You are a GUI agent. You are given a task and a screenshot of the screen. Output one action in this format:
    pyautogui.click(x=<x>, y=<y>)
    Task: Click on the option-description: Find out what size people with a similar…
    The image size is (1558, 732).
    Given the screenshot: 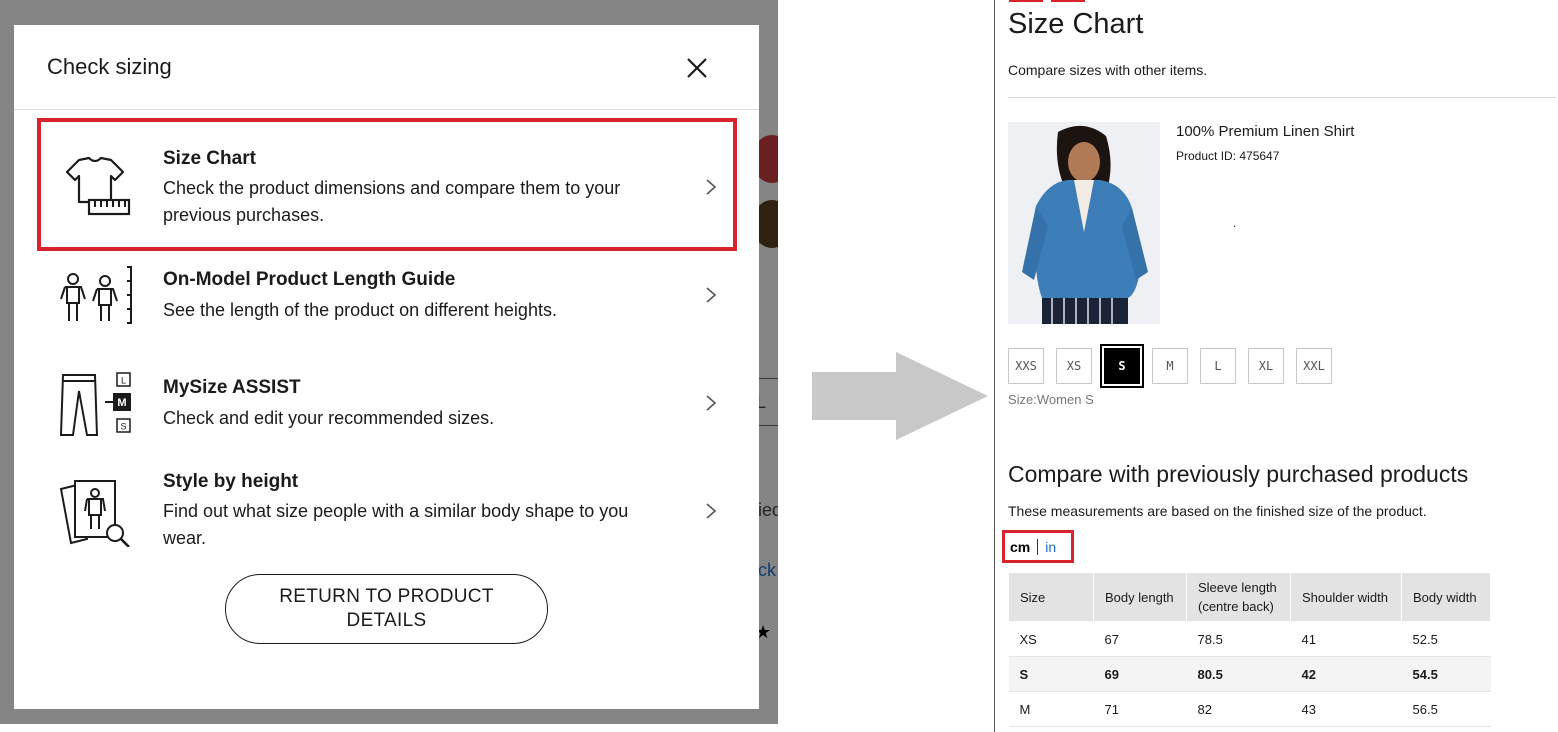 What is the action you would take?
    pyautogui.click(x=396, y=524)
    